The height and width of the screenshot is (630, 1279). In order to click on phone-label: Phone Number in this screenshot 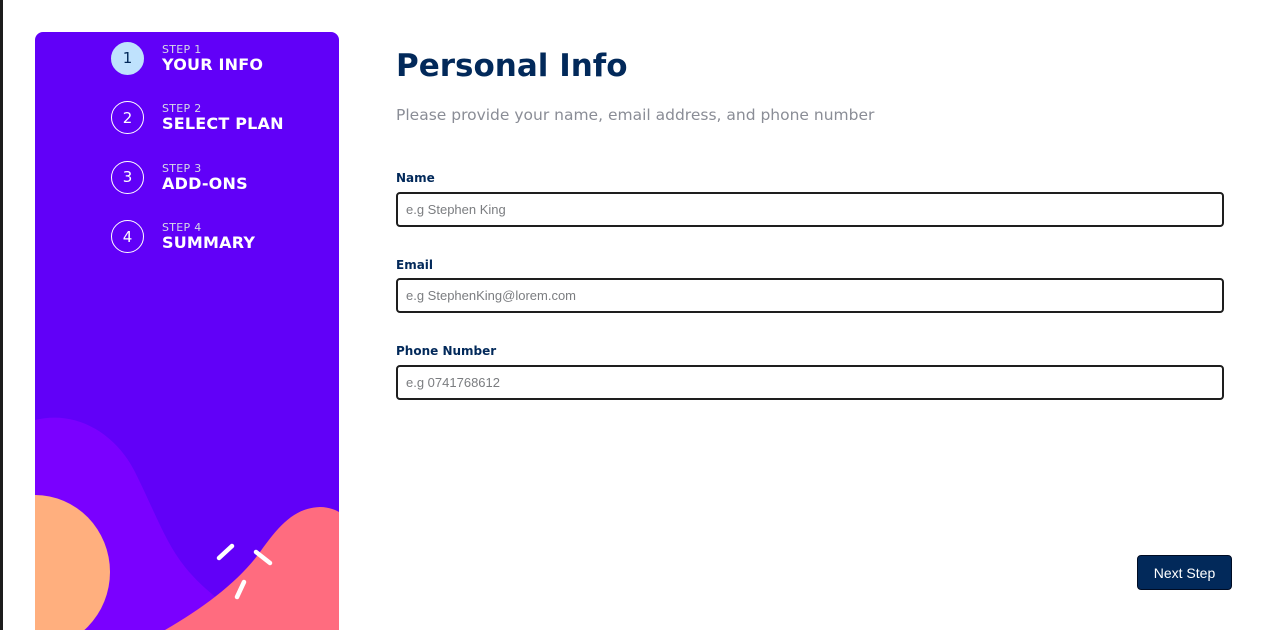, I will do `click(446, 351)`.